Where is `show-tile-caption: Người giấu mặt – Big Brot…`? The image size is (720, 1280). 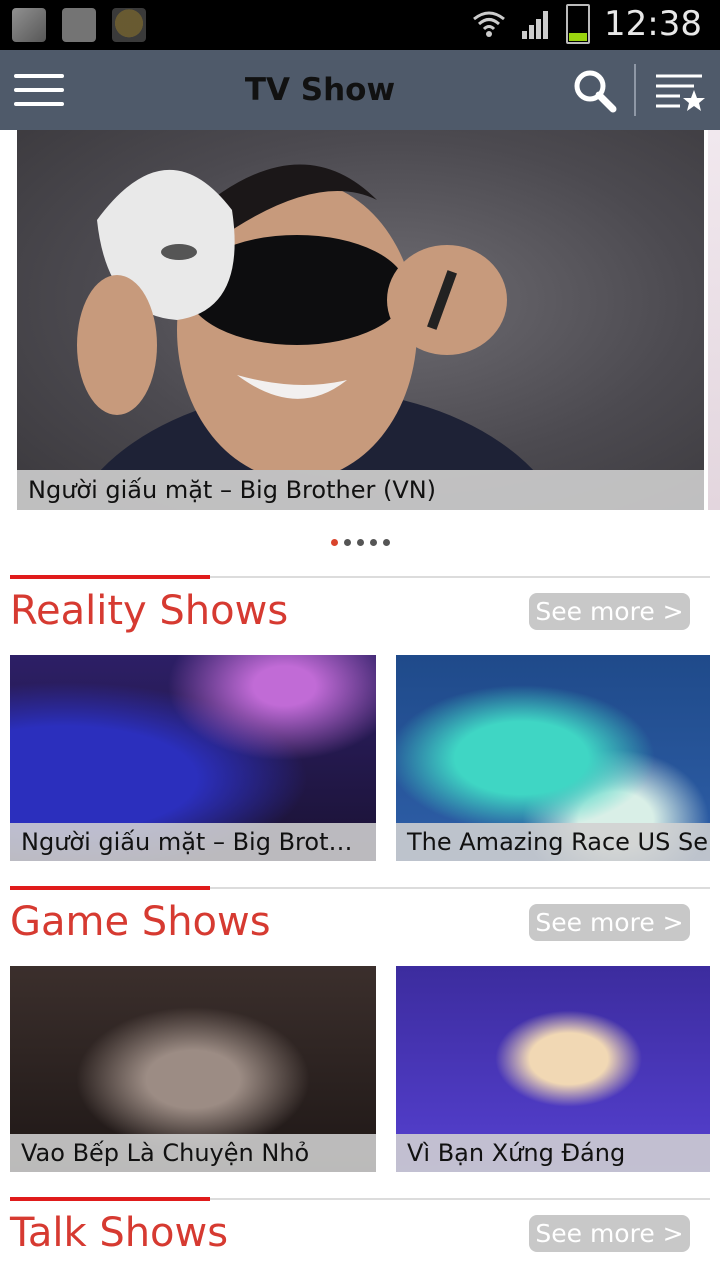 show-tile-caption: Người giấu mặt – Big Brot… is located at coordinates (193, 842).